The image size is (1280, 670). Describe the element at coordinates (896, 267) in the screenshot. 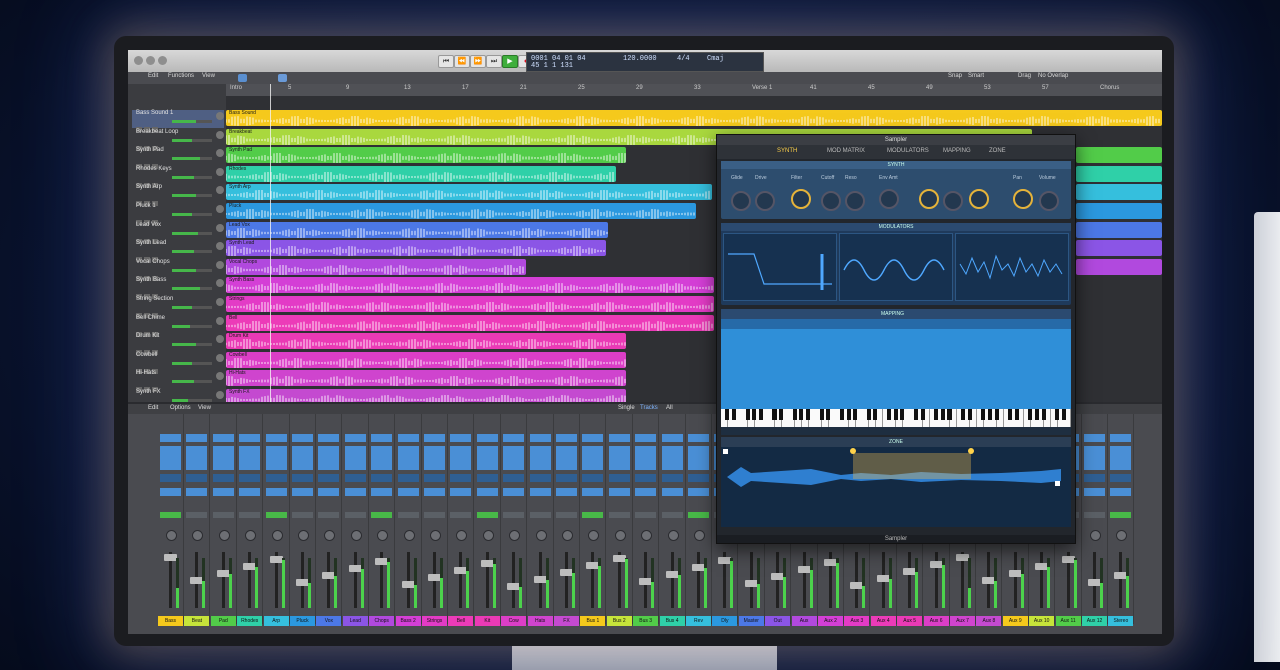

I see `lfo1-panel` at that location.